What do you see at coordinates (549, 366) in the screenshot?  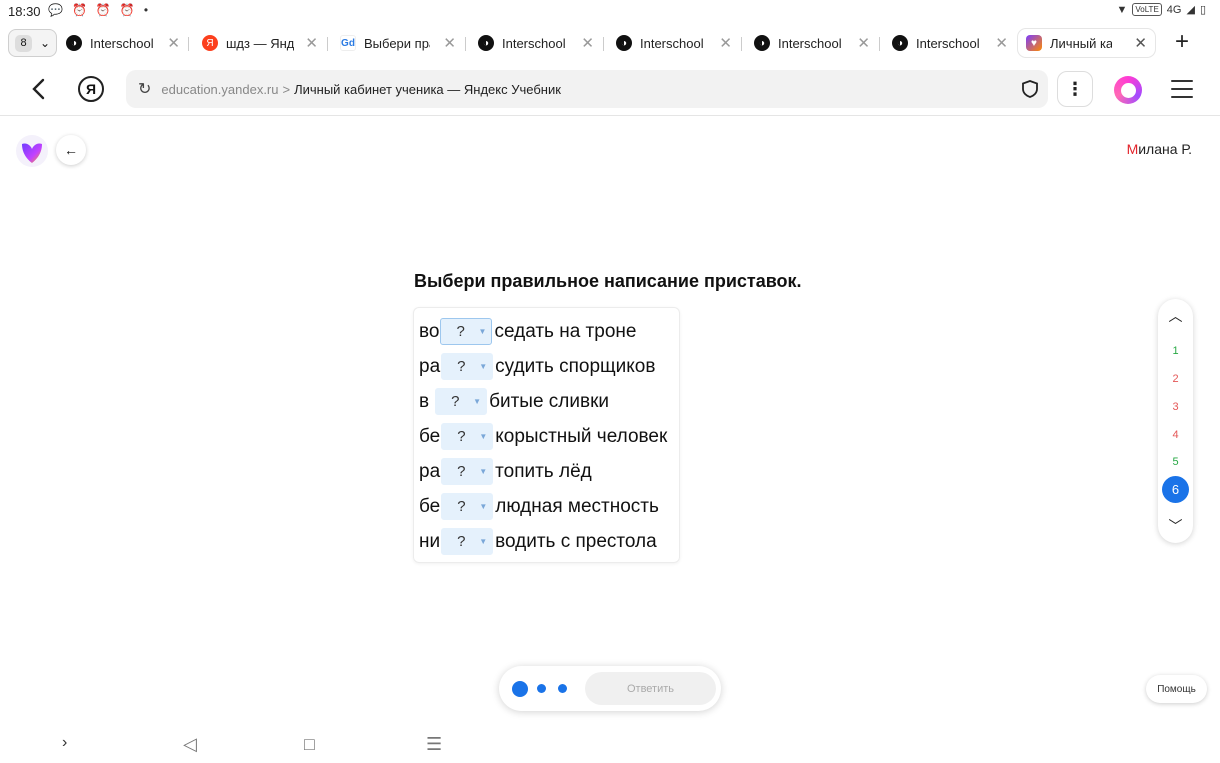 I see `exercise-row: ра ? ▼ судить спорщиков` at bounding box center [549, 366].